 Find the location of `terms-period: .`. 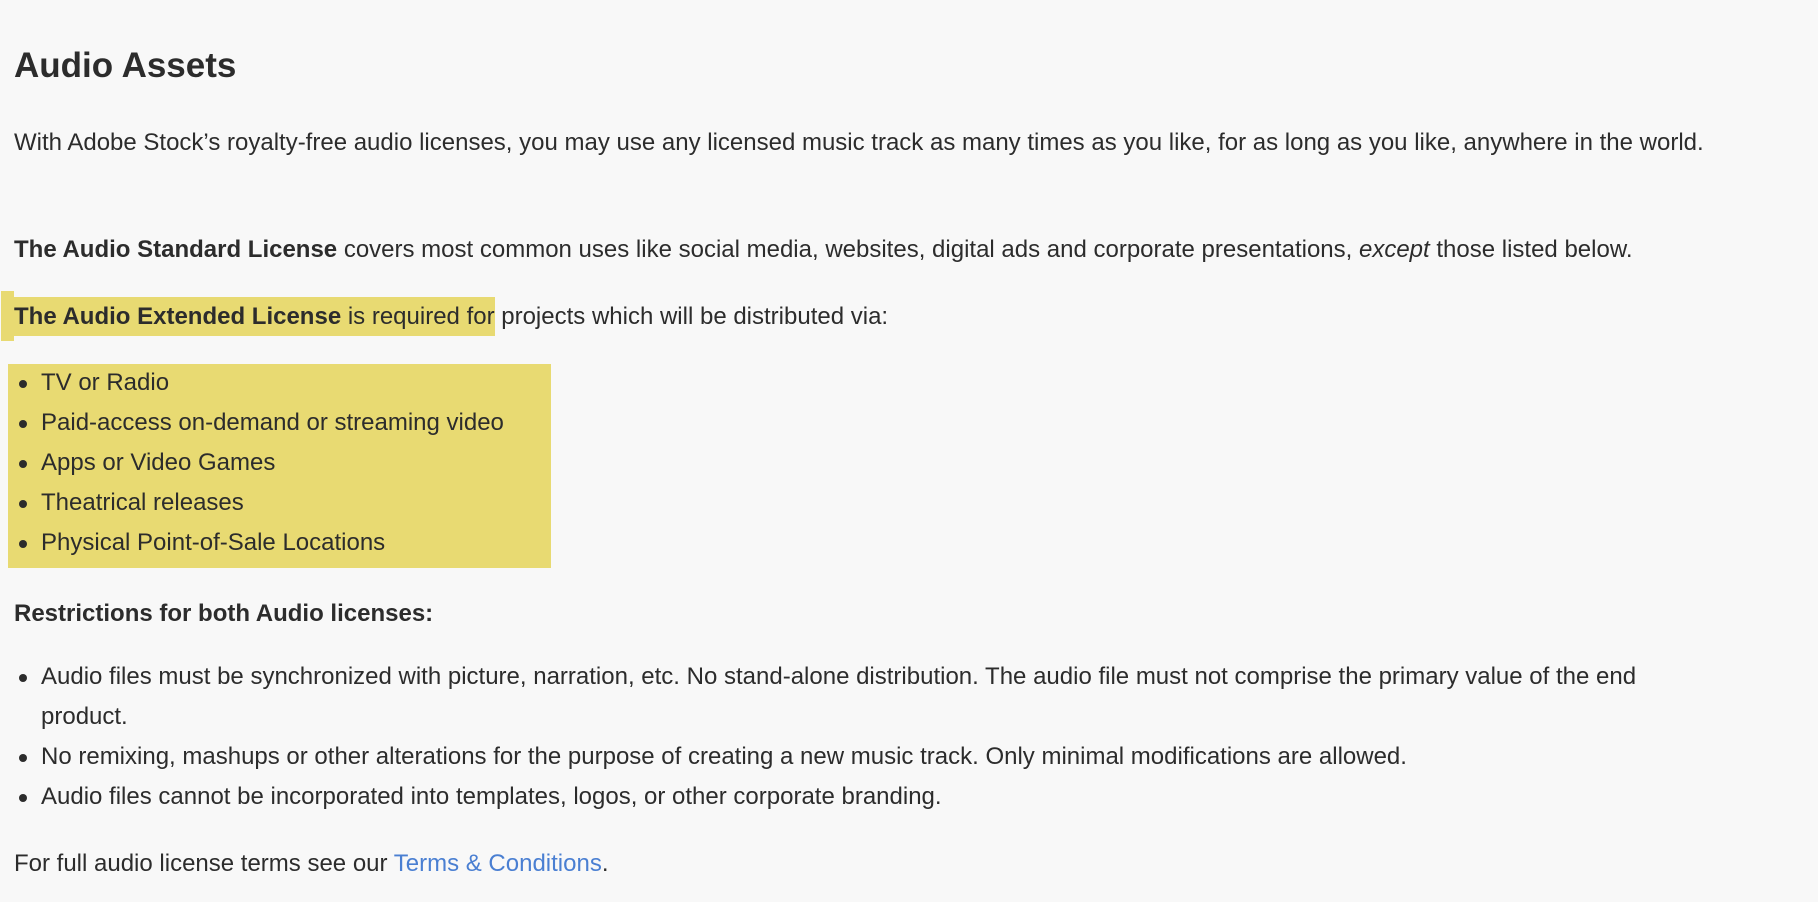

terms-period: . is located at coordinates (605, 863).